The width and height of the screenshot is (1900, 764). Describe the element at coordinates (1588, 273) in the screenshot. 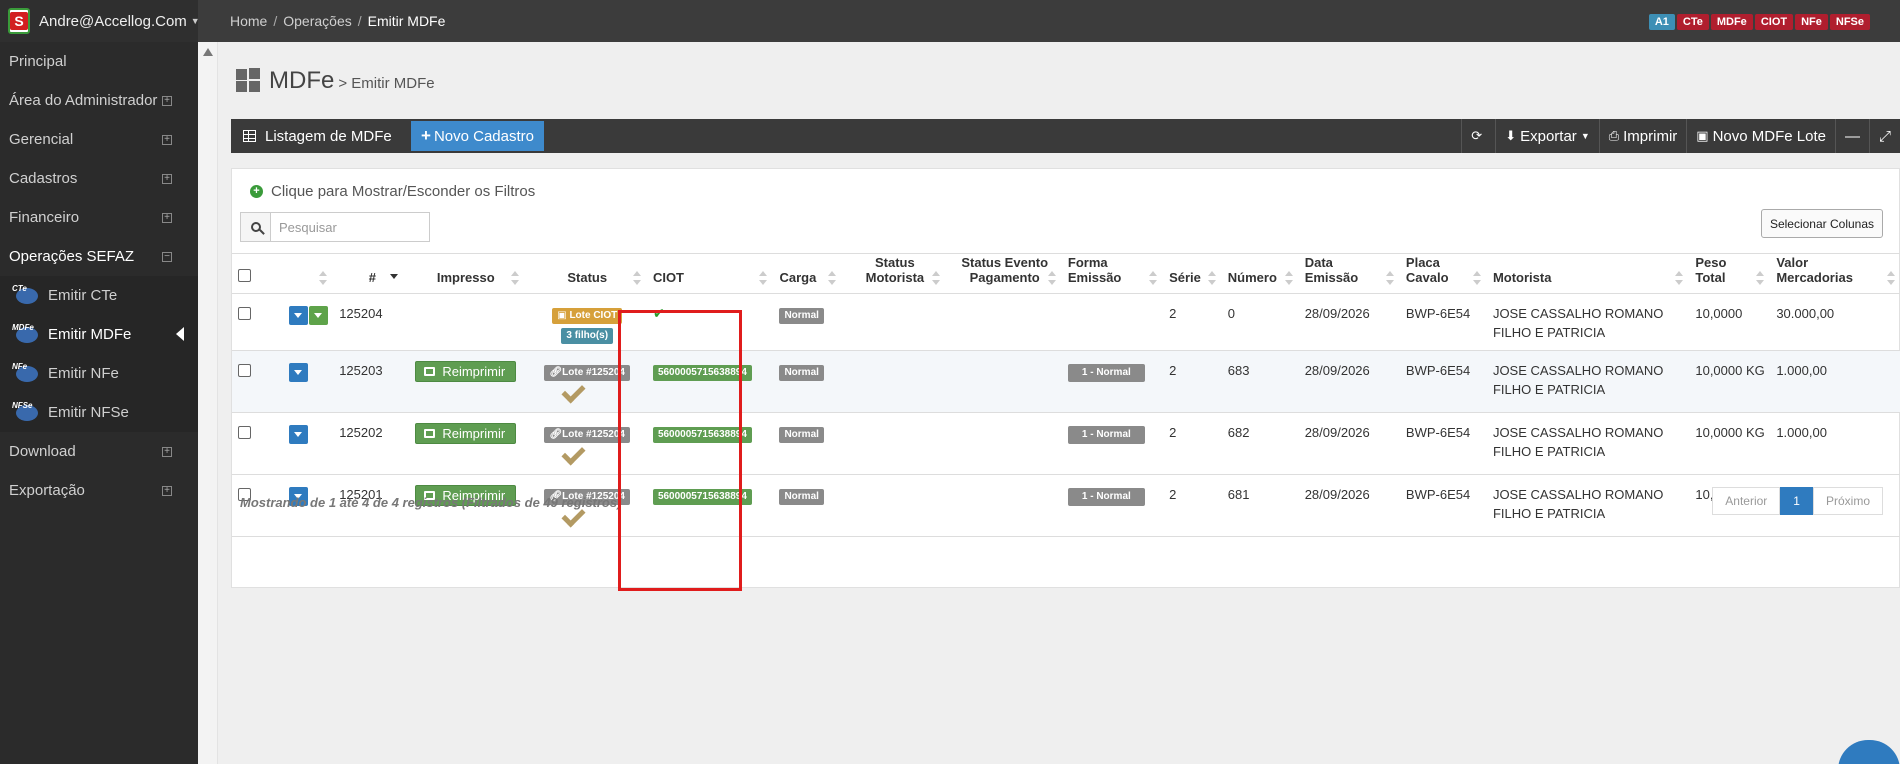

I see `col-motorista: Motorista` at that location.